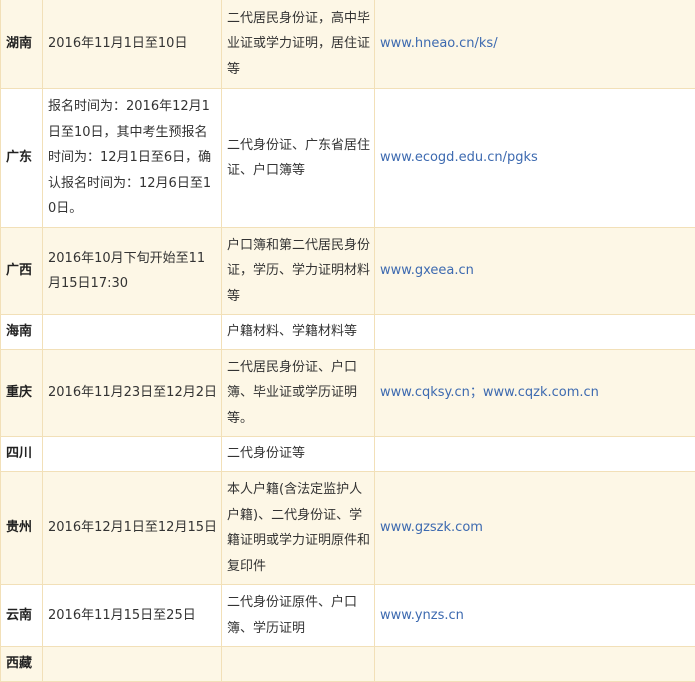 The width and height of the screenshot is (695, 682). What do you see at coordinates (132, 528) in the screenshot?
I see `registration-time-cell: 2016年12月1日至12月15日` at bounding box center [132, 528].